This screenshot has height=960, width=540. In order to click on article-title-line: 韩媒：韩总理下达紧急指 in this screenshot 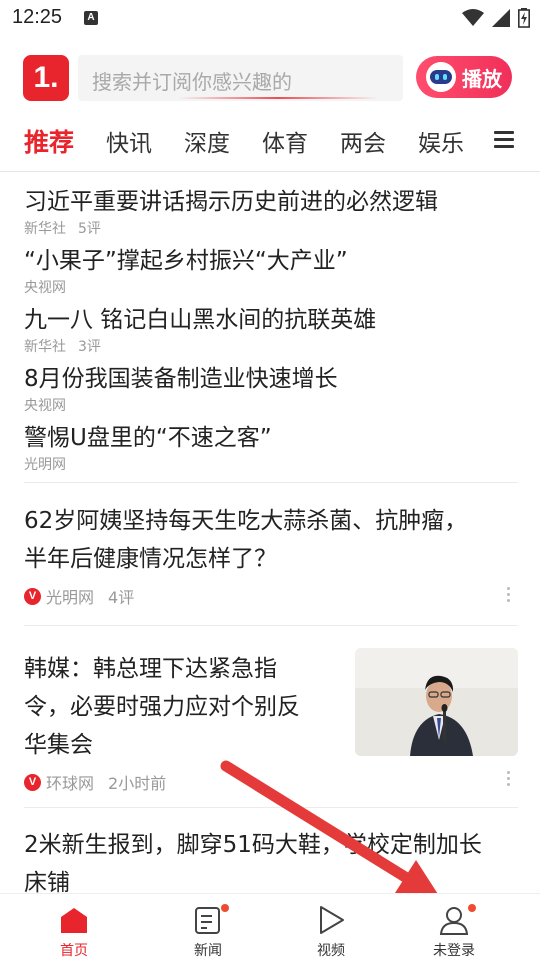, I will do `click(150, 669)`.